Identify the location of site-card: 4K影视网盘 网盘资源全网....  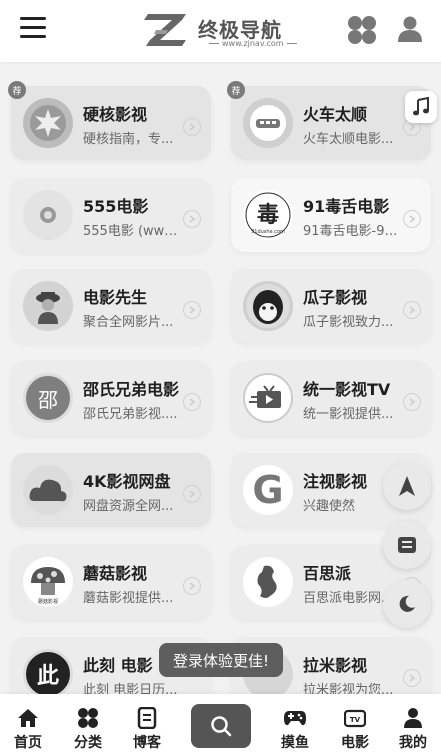
(111, 490).